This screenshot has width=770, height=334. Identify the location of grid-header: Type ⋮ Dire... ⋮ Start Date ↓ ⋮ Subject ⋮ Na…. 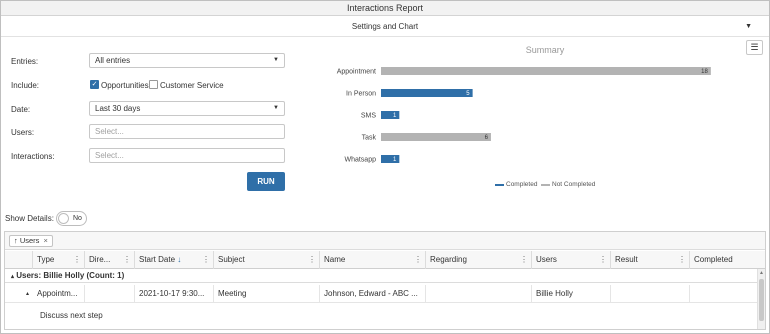
(385, 260).